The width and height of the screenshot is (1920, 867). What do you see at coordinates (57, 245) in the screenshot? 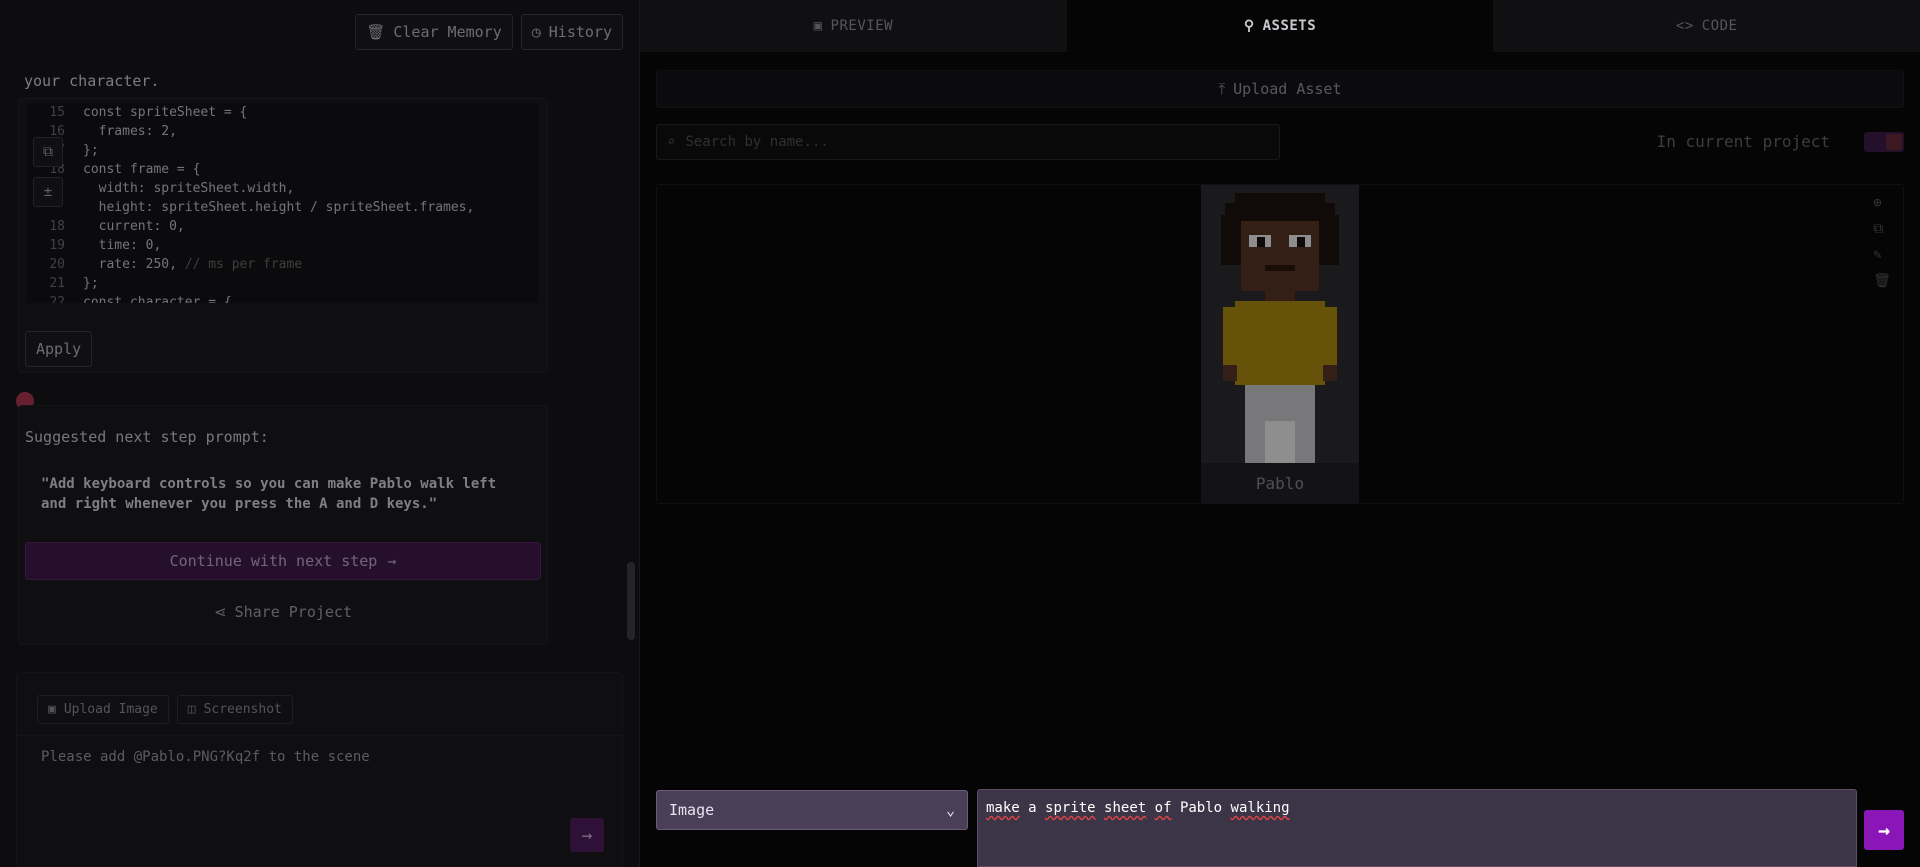
I see `line-number: 19` at bounding box center [57, 245].